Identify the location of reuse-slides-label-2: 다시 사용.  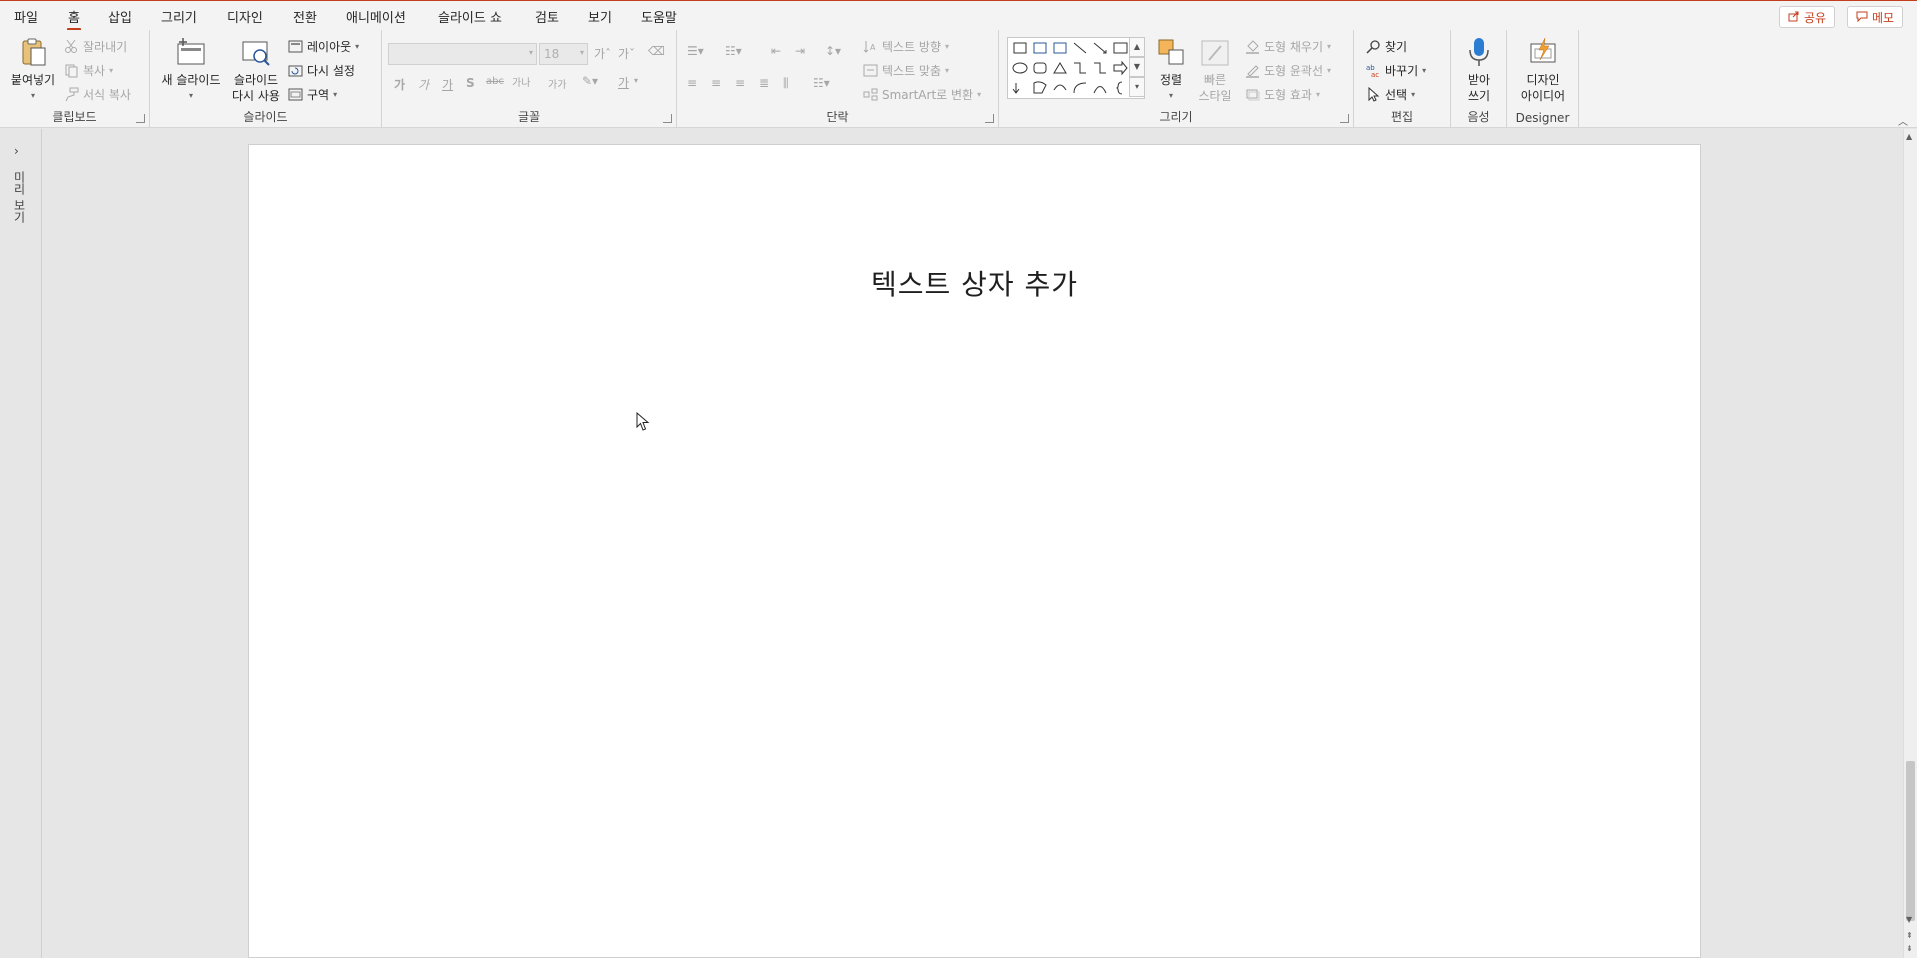
(256, 96).